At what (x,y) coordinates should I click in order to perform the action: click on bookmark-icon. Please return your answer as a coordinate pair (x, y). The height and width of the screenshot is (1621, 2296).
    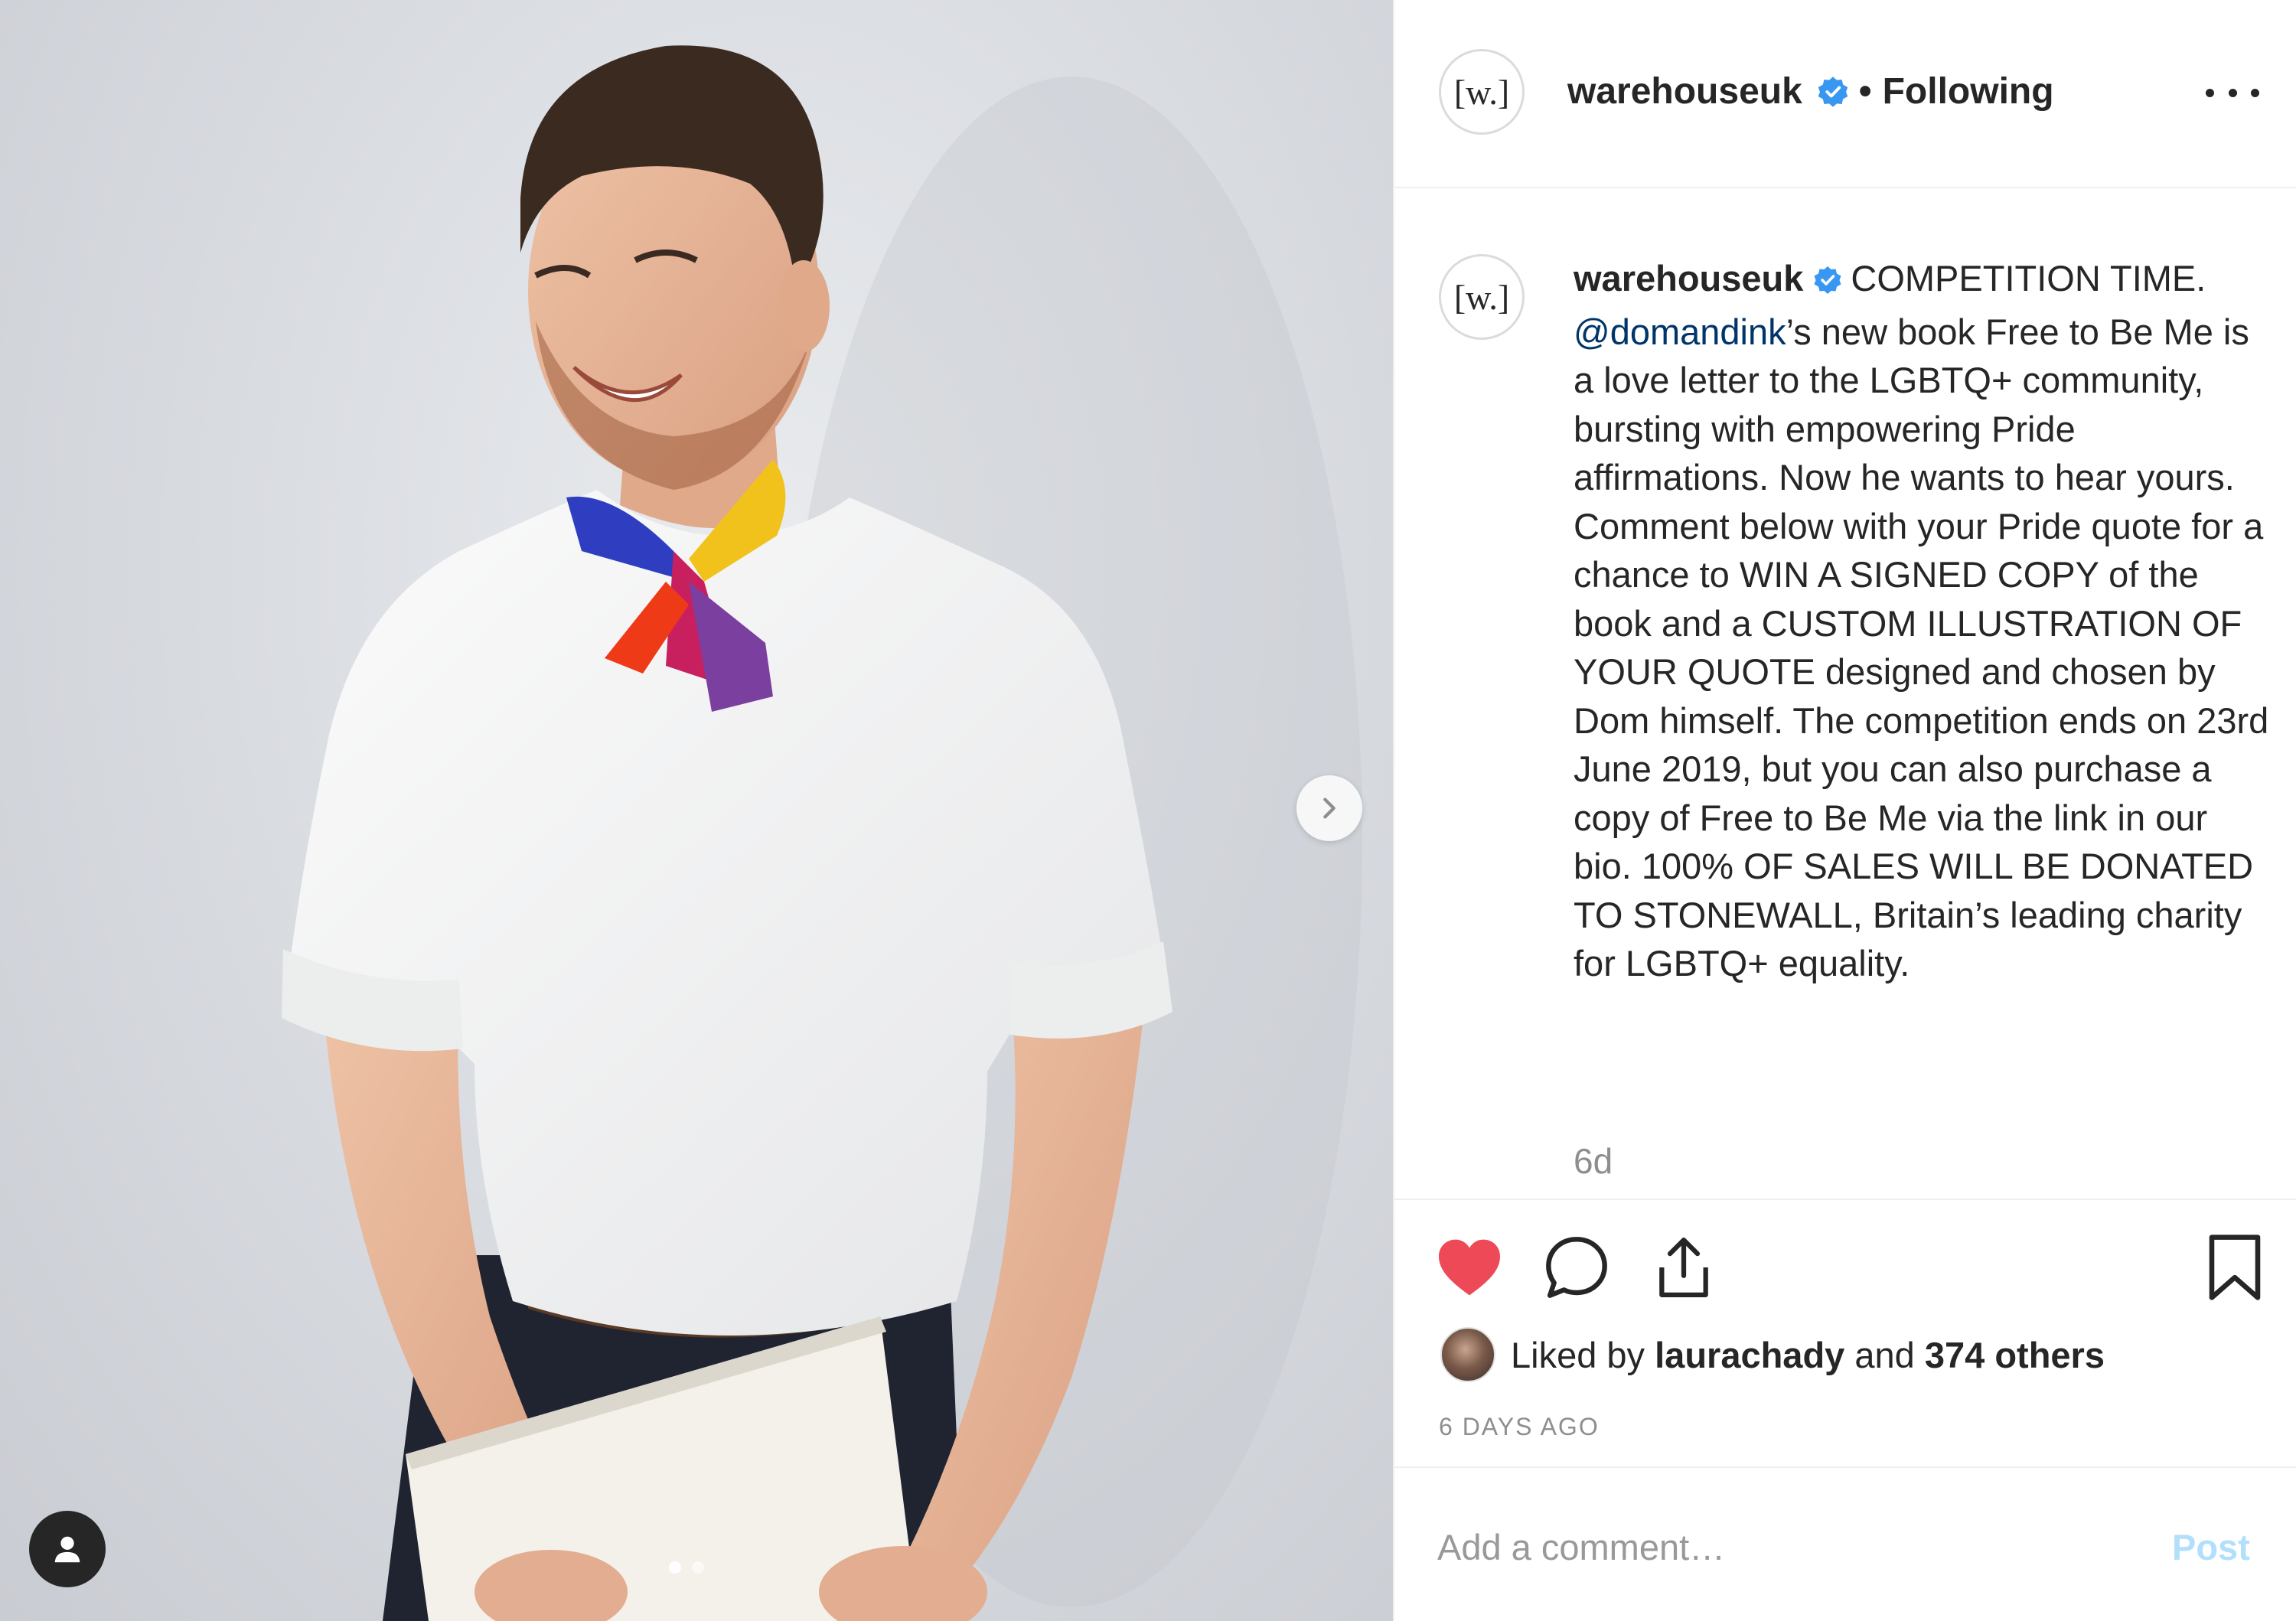
    Looking at the image, I should click on (2235, 1267).